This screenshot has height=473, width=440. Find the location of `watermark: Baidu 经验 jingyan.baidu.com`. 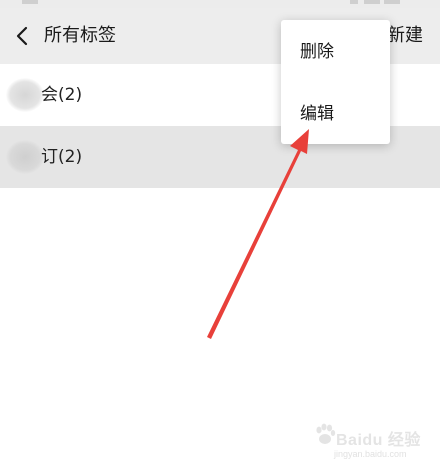

watermark: Baidu 经验 jingyan.baidu.com is located at coordinates (369, 444).